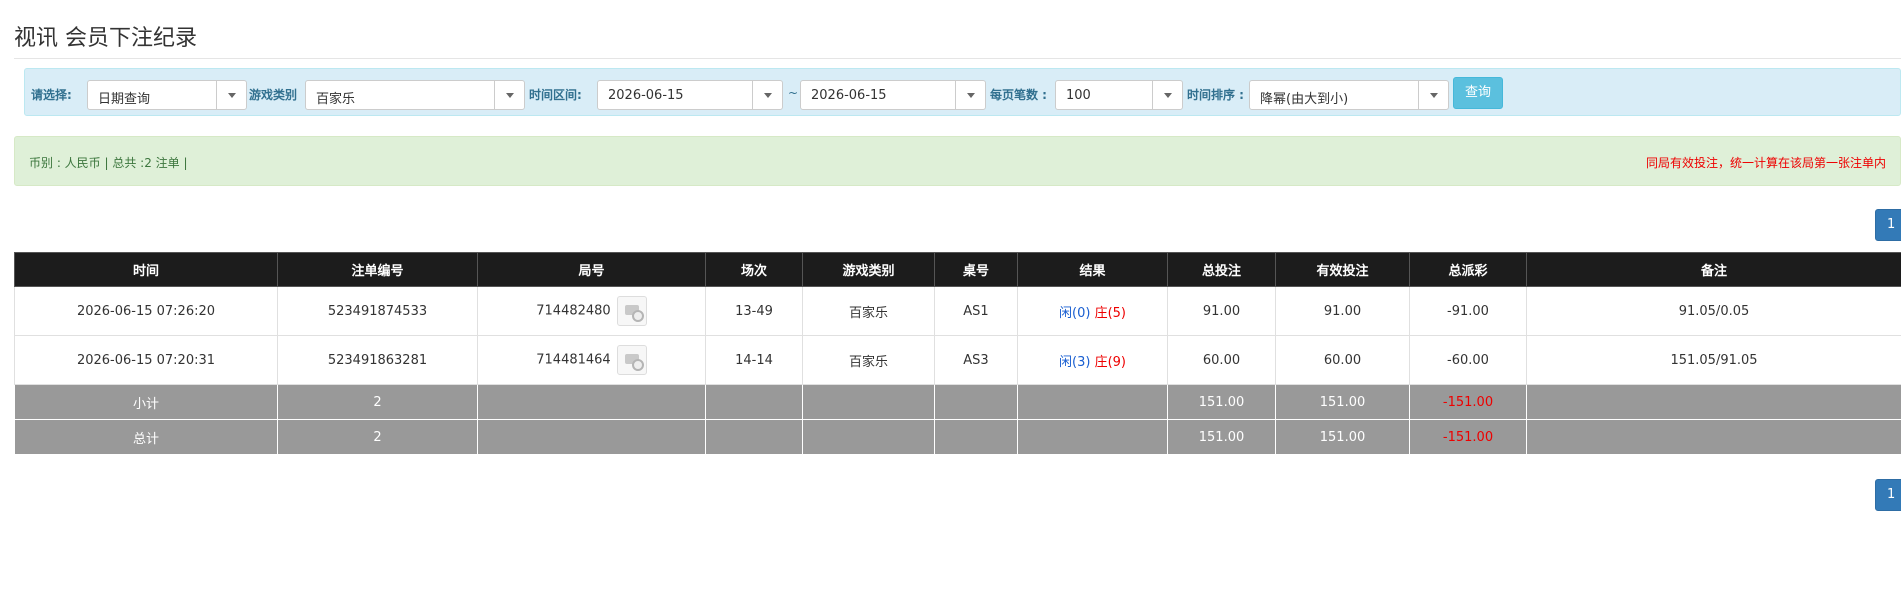 The height and width of the screenshot is (615, 1901). Describe the element at coordinates (976, 360) in the screenshot. I see `table-no: AS3` at that location.